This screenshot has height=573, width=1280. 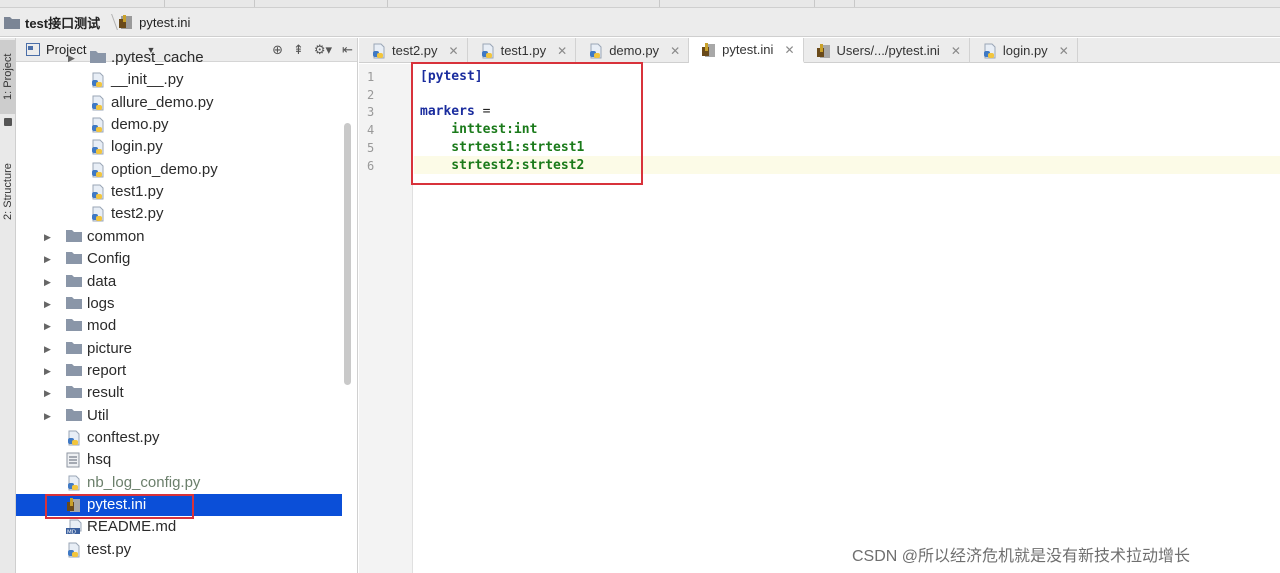 I want to click on tree-item-label: __init__.py, so click(x=147, y=80).